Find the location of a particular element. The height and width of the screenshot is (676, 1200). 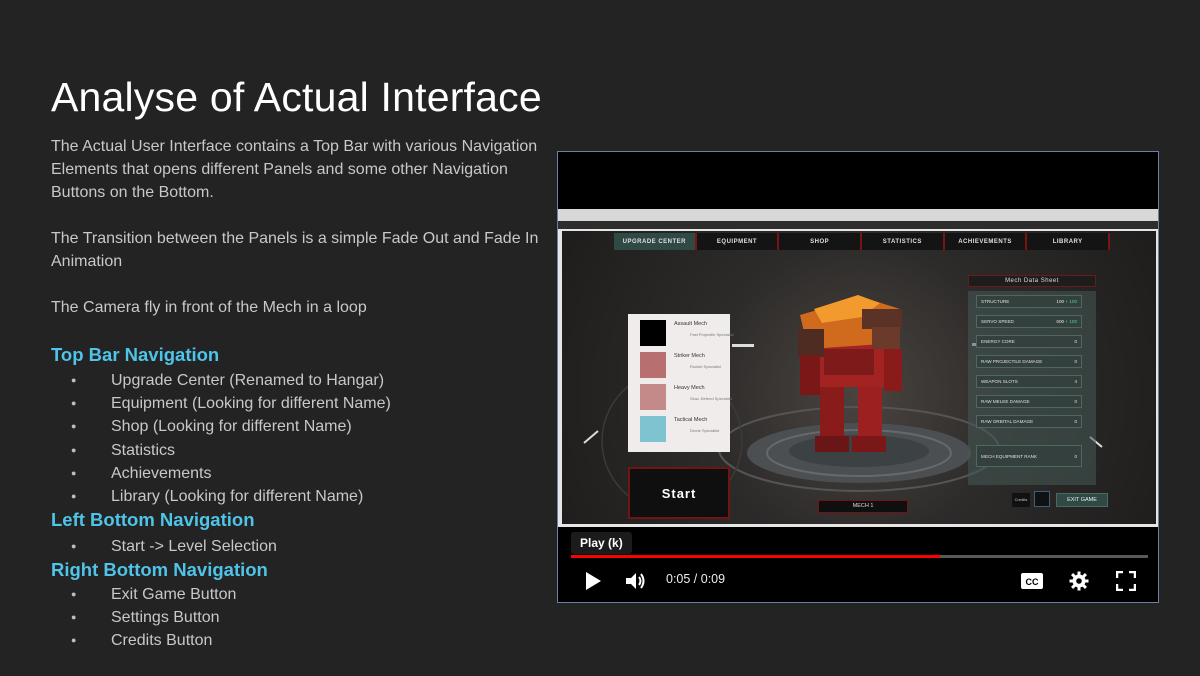

editor-subtoolbar is located at coordinates (858, 225).